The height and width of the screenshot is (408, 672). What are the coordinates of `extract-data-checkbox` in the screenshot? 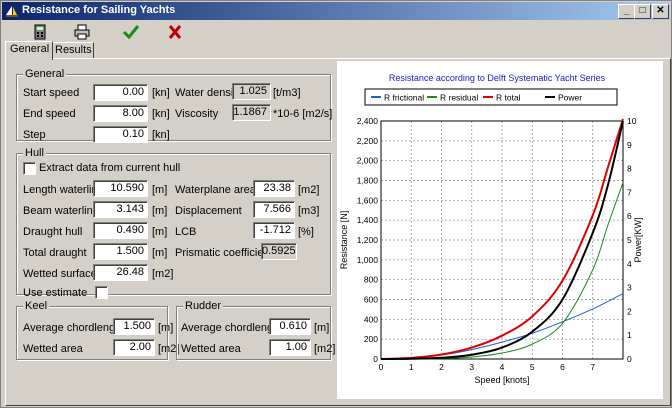 It's located at (29, 168).